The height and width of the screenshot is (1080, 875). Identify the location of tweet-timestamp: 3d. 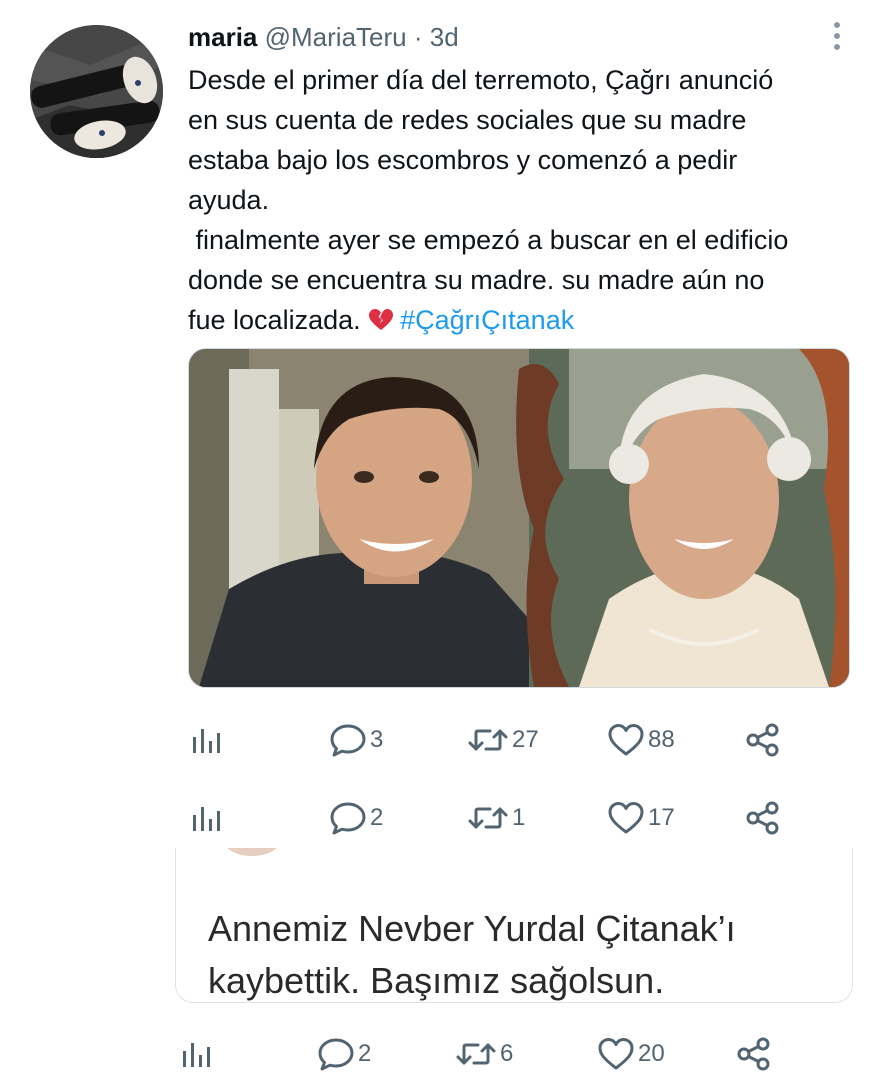
(444, 37).